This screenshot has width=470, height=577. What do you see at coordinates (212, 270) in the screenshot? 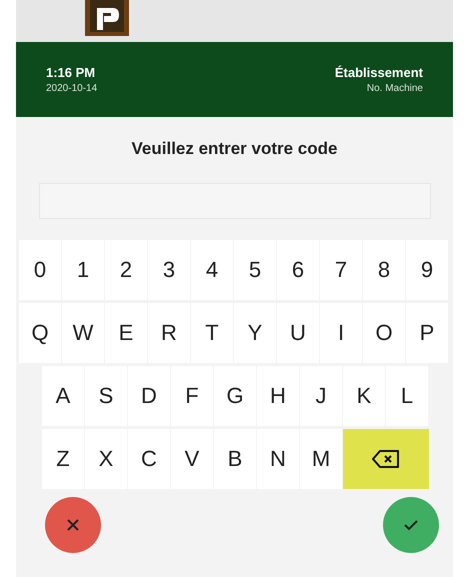
I see `key: 4` at bounding box center [212, 270].